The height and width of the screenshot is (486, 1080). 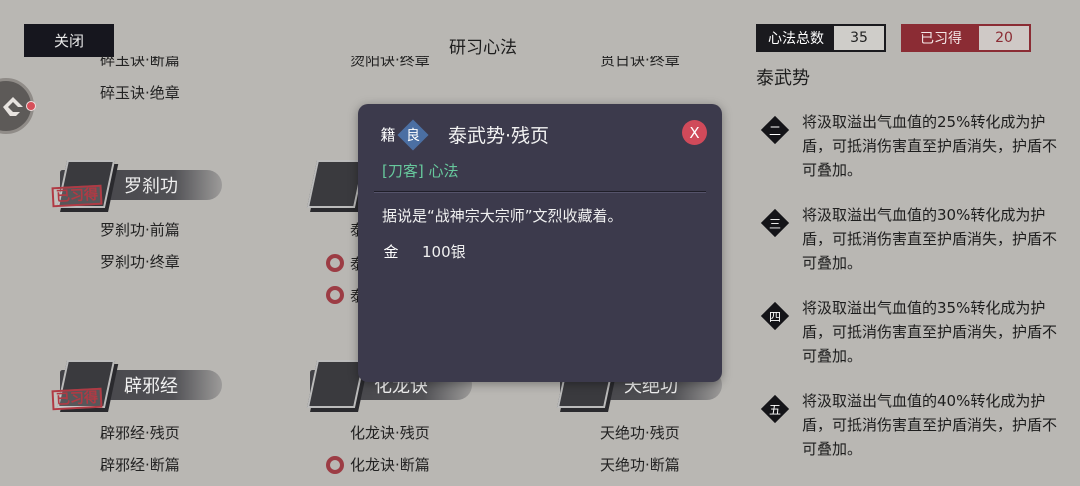 What do you see at coordinates (930, 425) in the screenshot?
I see `effect-text: 将汲取溢出气血值的40%转化成为护盾，可抵消伤害直至护盾消失，护盾不可叠加。` at bounding box center [930, 425].